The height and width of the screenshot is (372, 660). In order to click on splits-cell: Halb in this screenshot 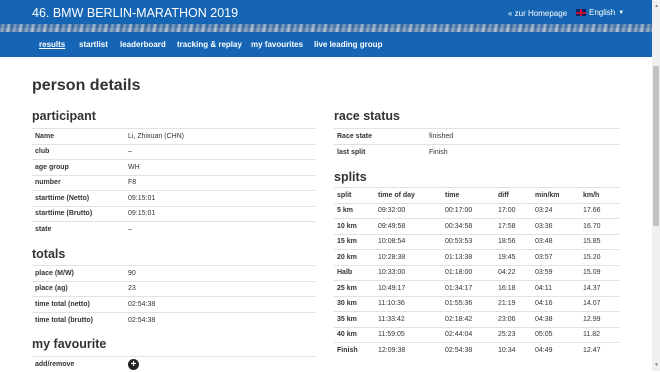, I will do `click(354, 273)`.